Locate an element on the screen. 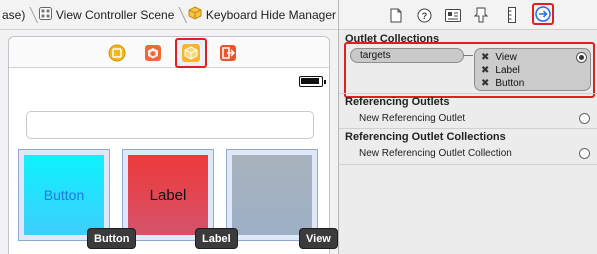 The width and height of the screenshot is (597, 254). scene-icon is located at coordinates (45, 14).